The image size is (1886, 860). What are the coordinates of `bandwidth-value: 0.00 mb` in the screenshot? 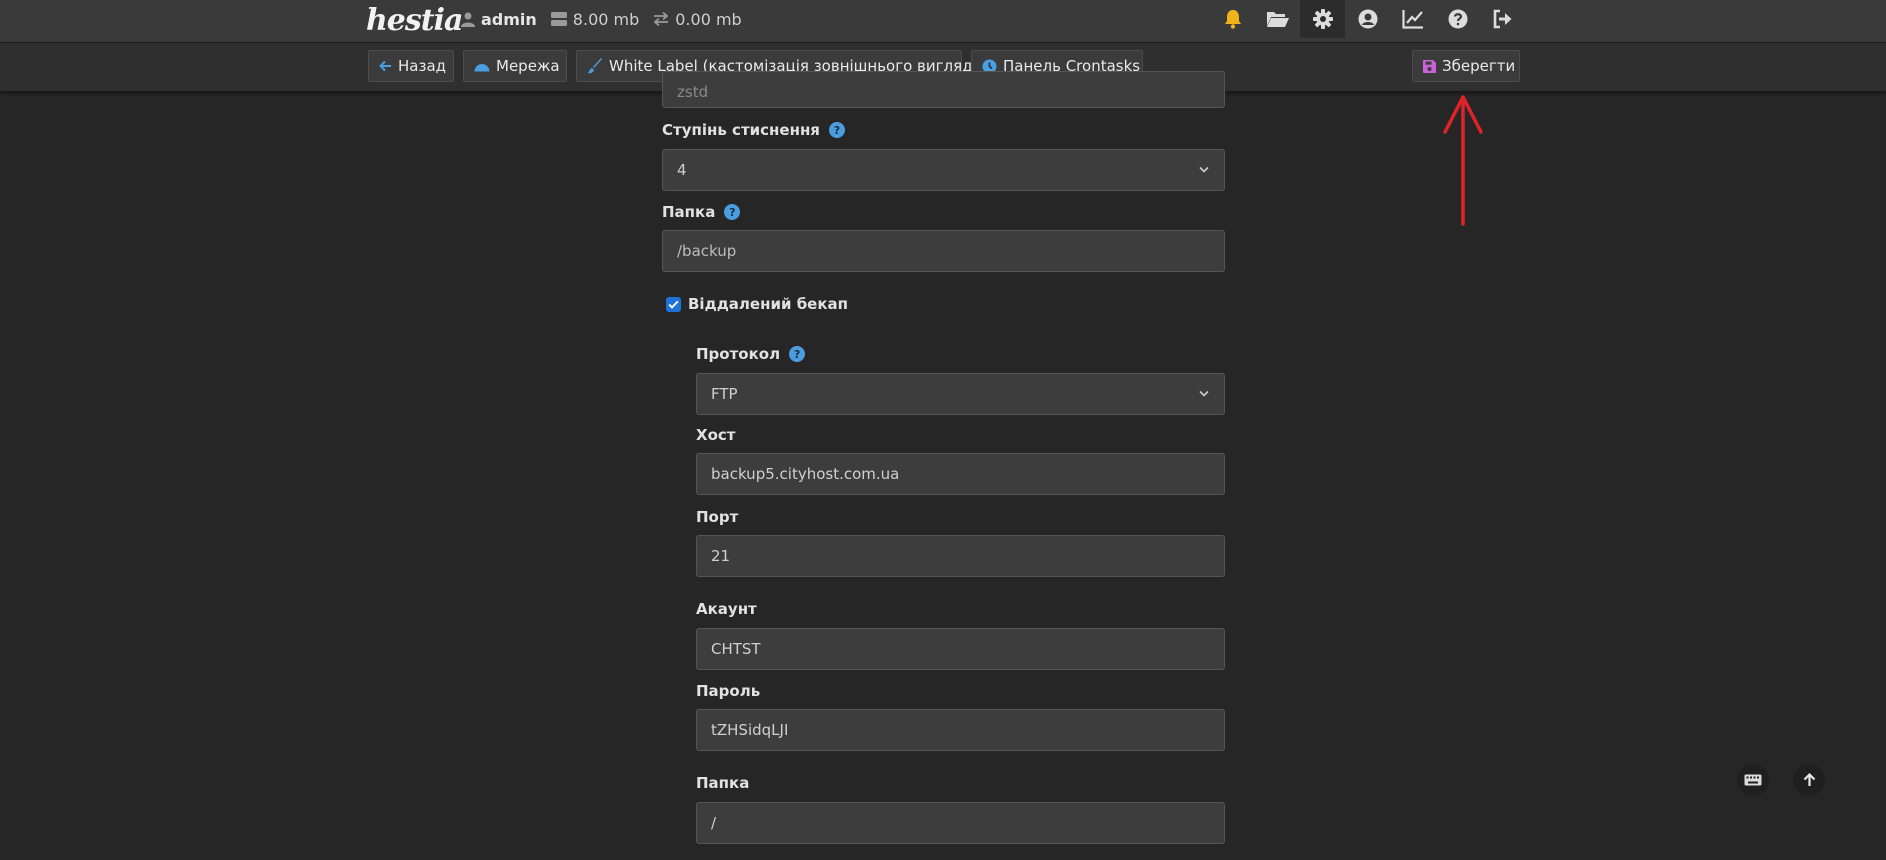 It's located at (708, 19).